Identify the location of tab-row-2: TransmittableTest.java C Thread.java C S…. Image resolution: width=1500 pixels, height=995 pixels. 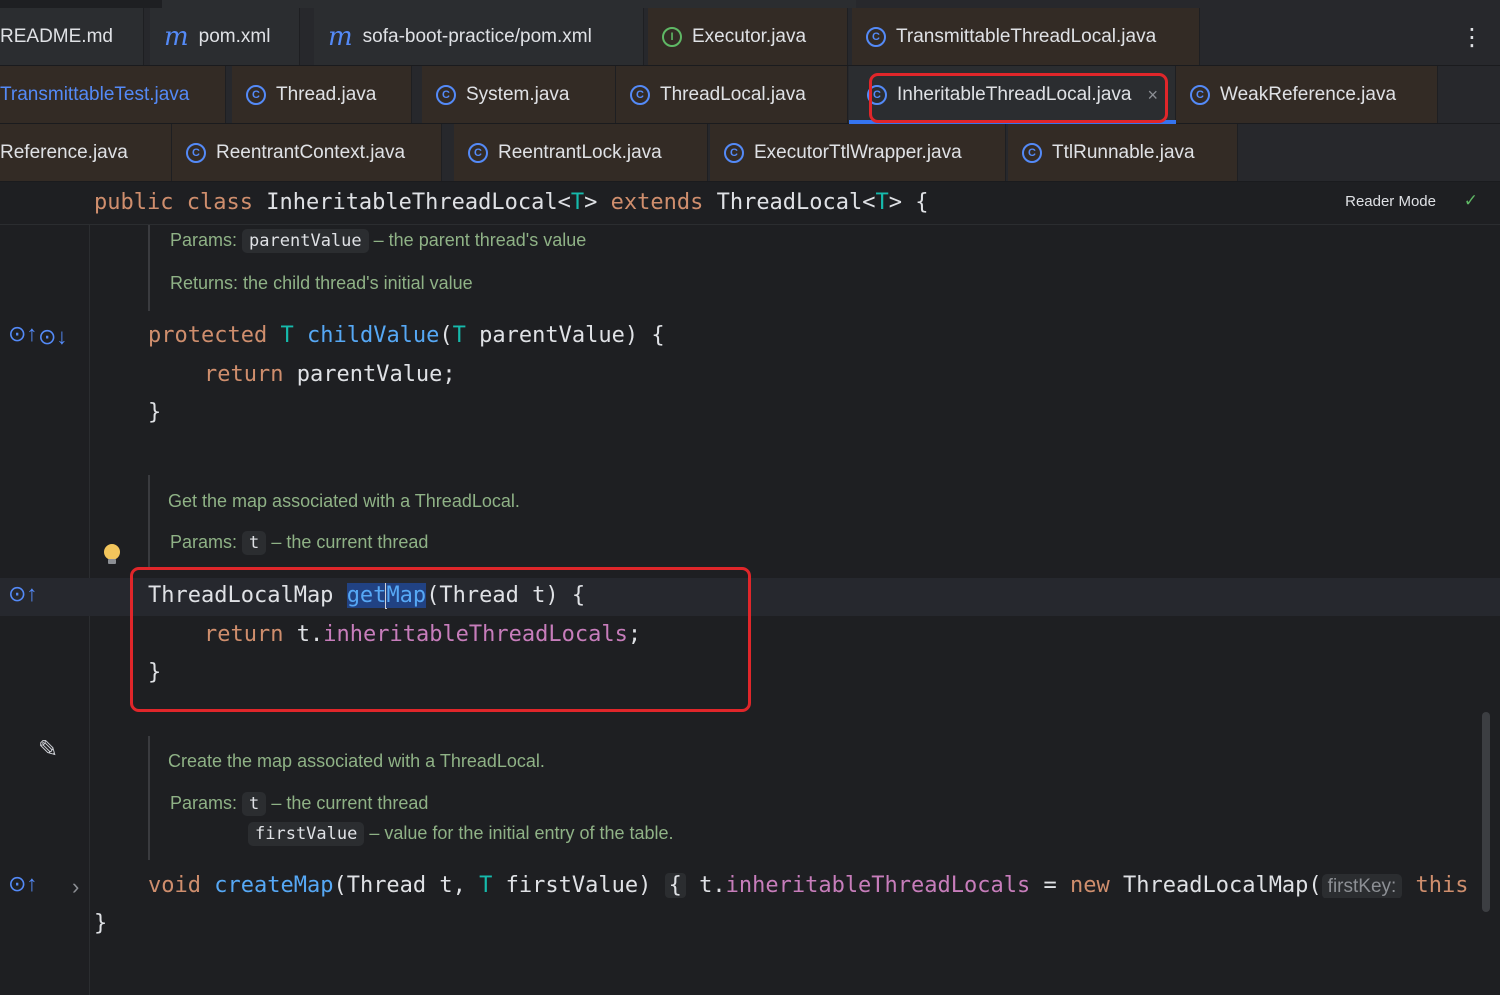
(750, 95).